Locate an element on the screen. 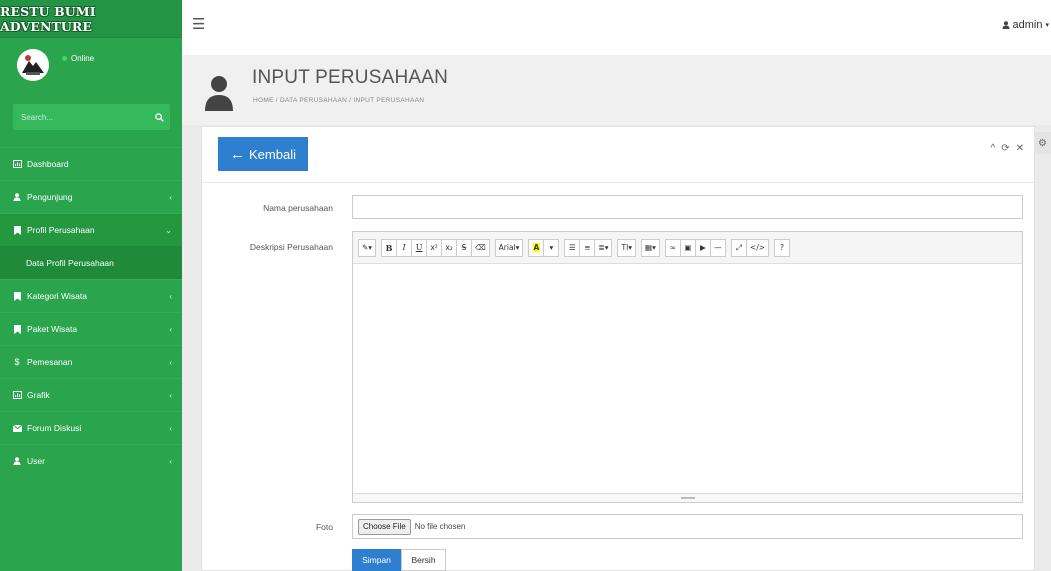  font-name-label: Arial is located at coordinates (507, 247).